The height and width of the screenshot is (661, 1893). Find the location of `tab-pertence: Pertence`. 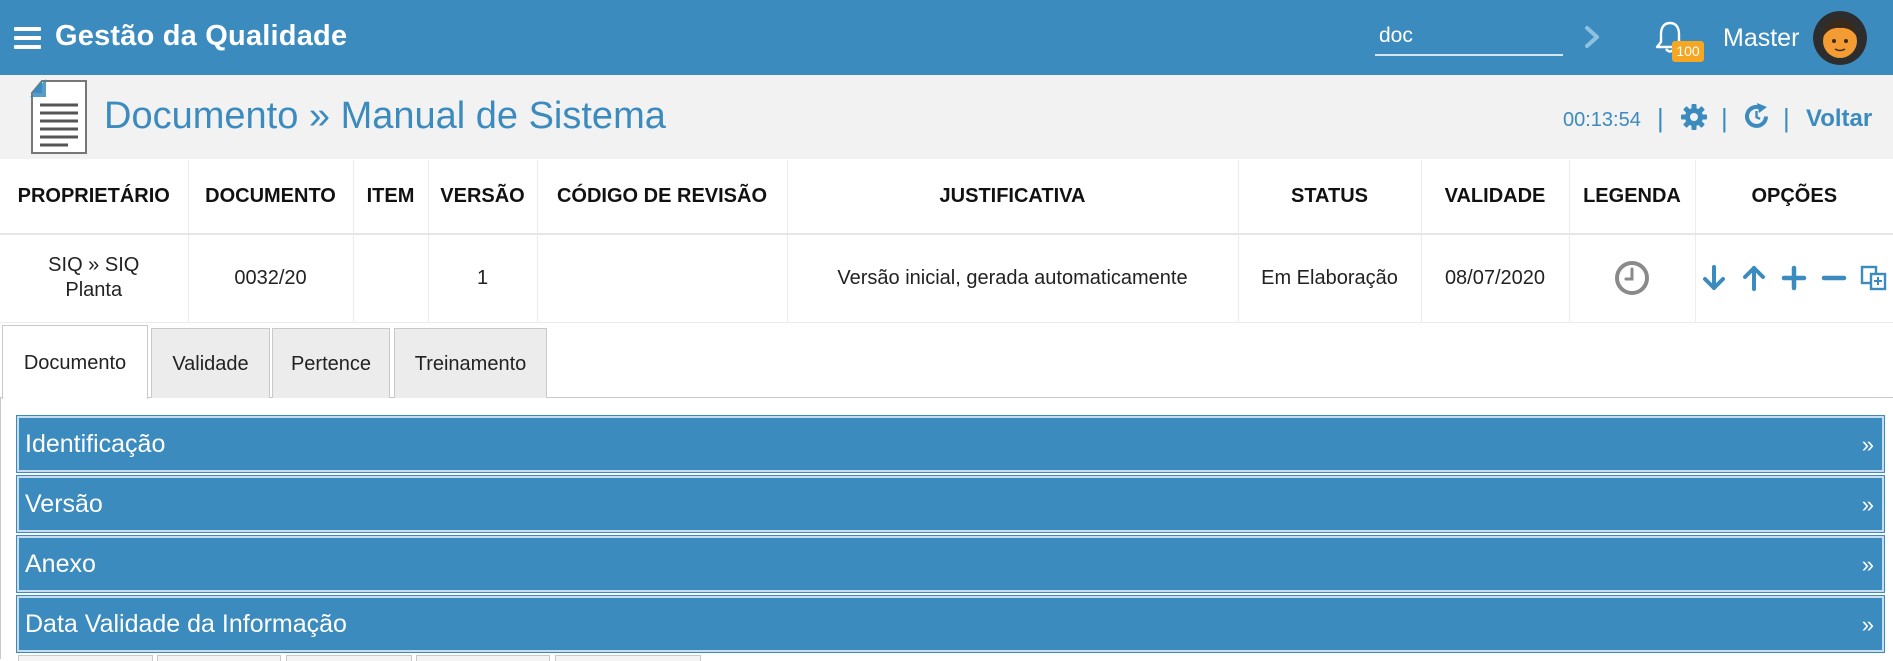

tab-pertence: Pertence is located at coordinates (331, 363).